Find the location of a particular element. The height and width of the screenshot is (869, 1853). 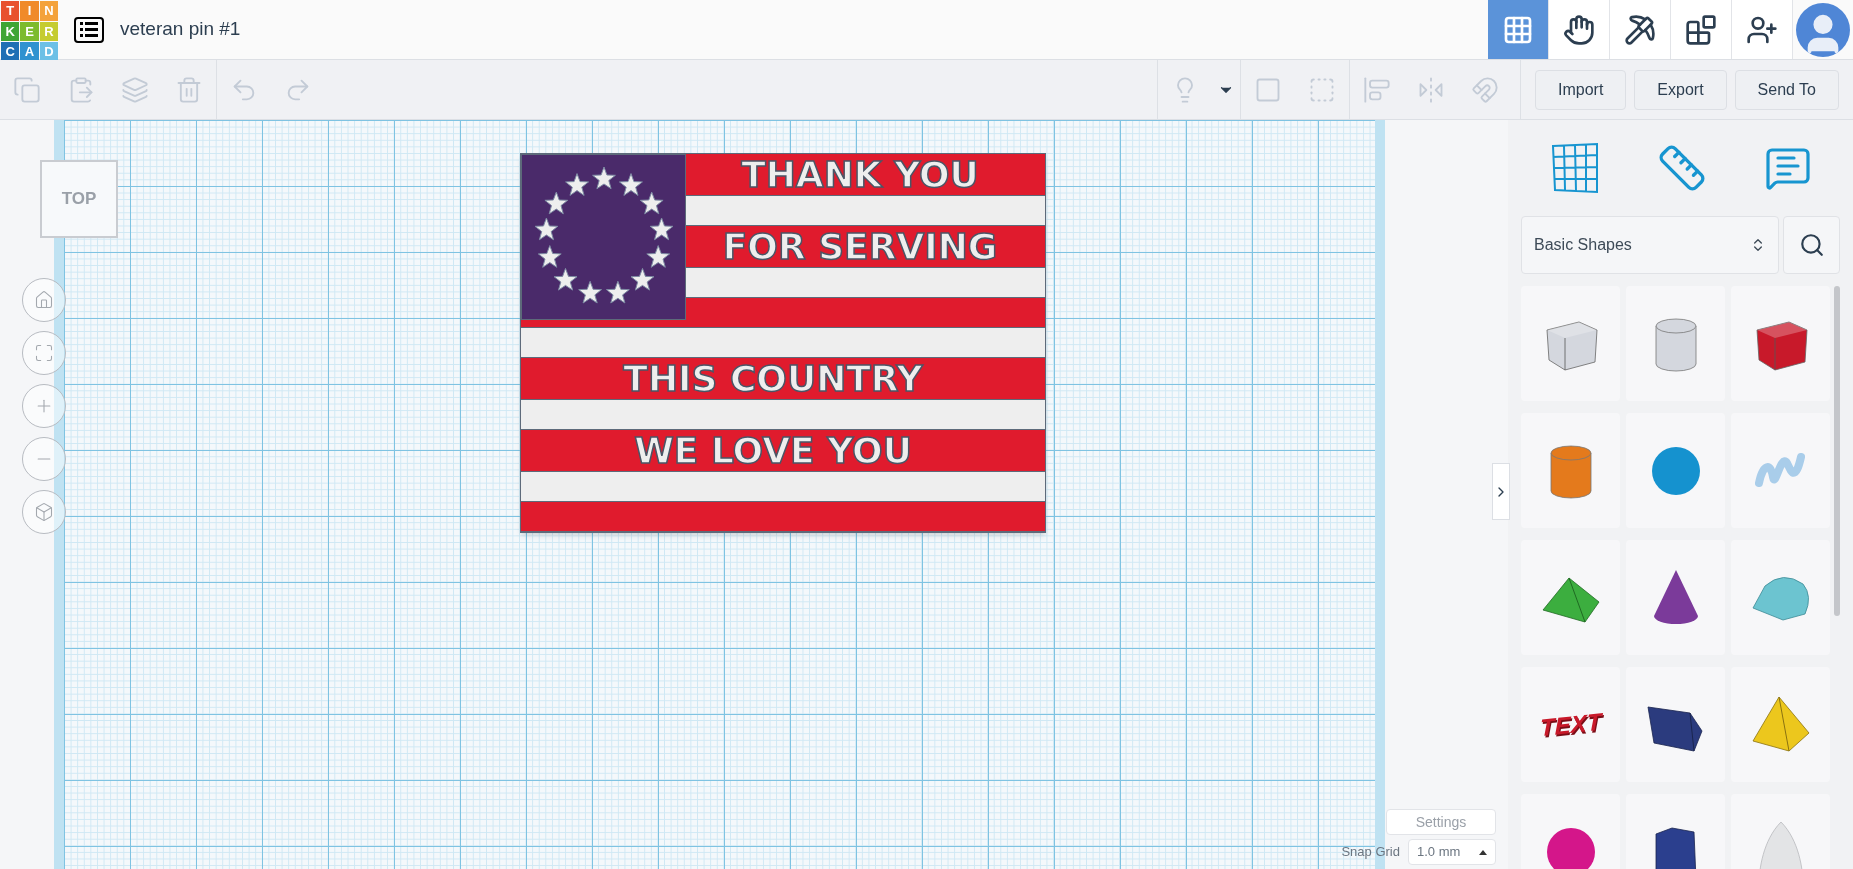

flag-model: THANK YOU FOR SERVING THIS COUNTRY WE LOVE YOU is located at coordinates (783, 343).